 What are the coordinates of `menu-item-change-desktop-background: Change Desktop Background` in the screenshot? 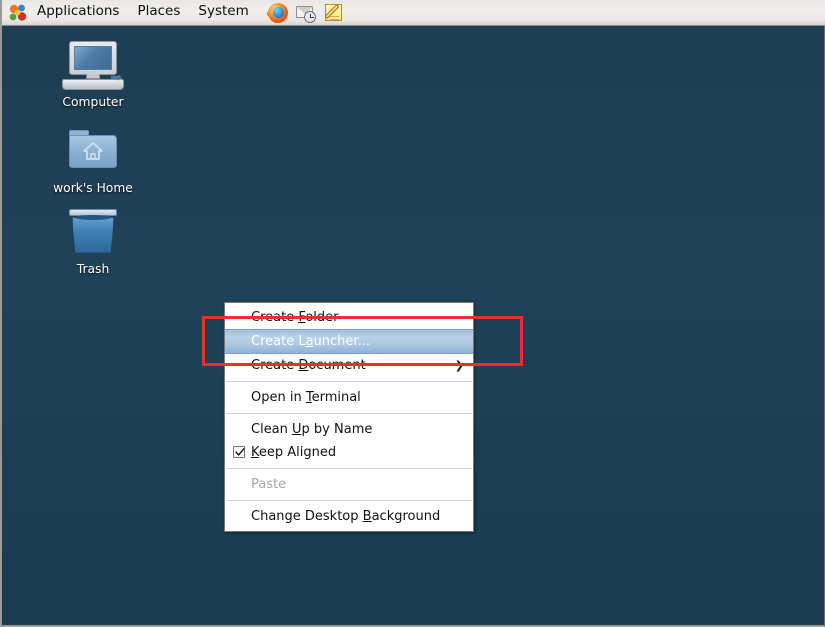 It's located at (349, 516).